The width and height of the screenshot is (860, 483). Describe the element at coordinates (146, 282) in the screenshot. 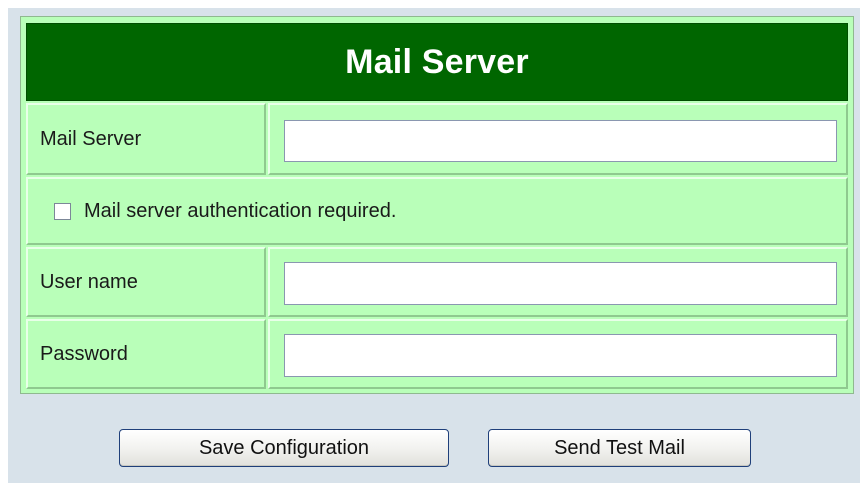

I see `user-name-label: User name` at that location.